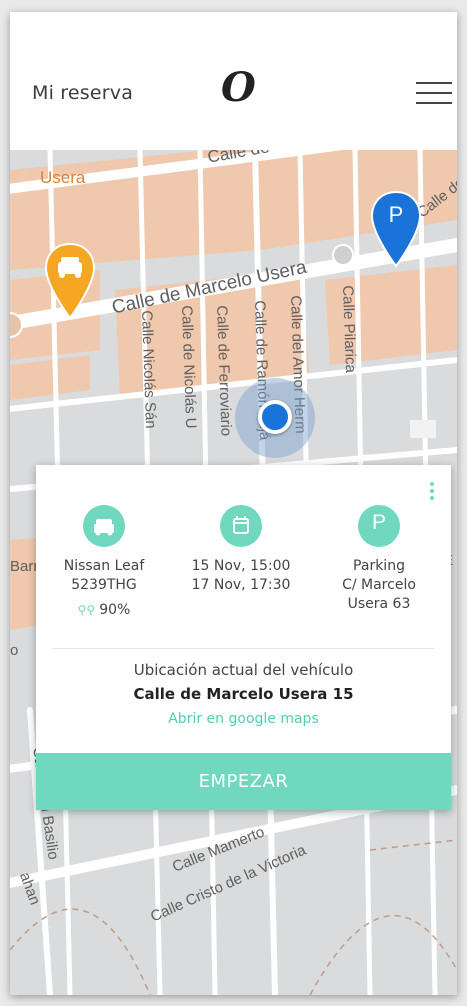  What do you see at coordinates (379, 585) in the screenshot?
I see `parking-line2: C/ Marcelo` at bounding box center [379, 585].